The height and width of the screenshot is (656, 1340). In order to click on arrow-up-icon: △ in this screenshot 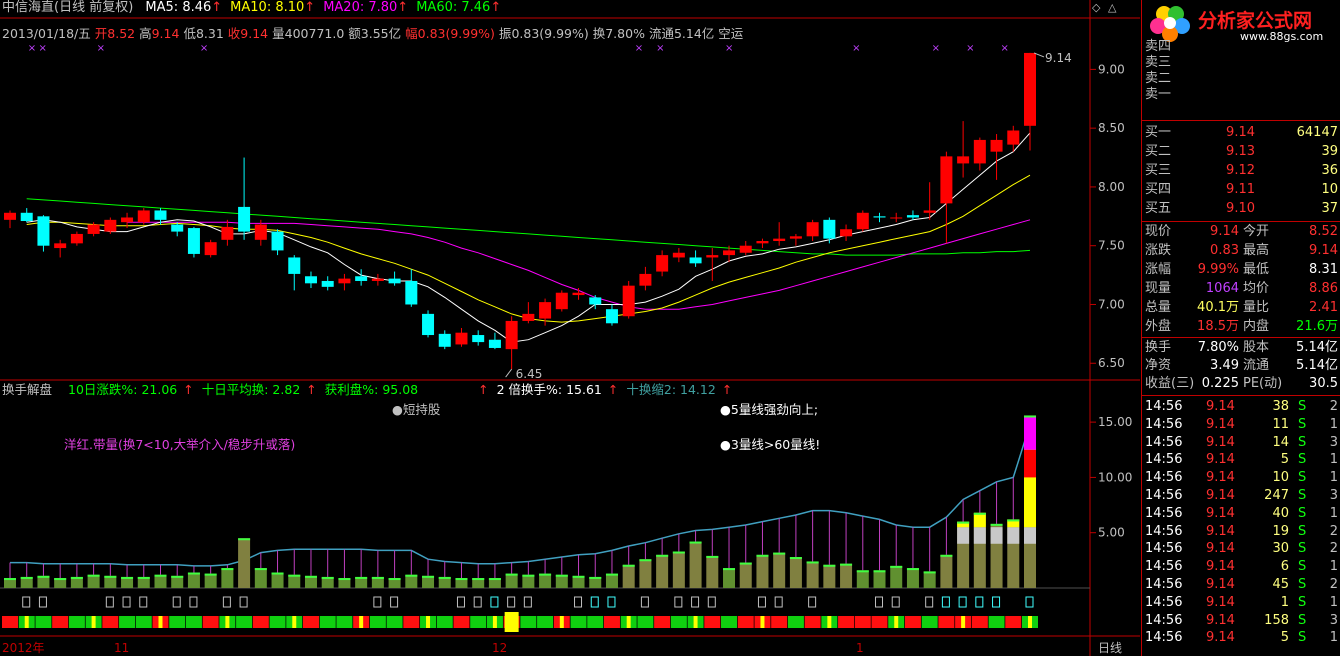, I will do `click(1112, 8)`.